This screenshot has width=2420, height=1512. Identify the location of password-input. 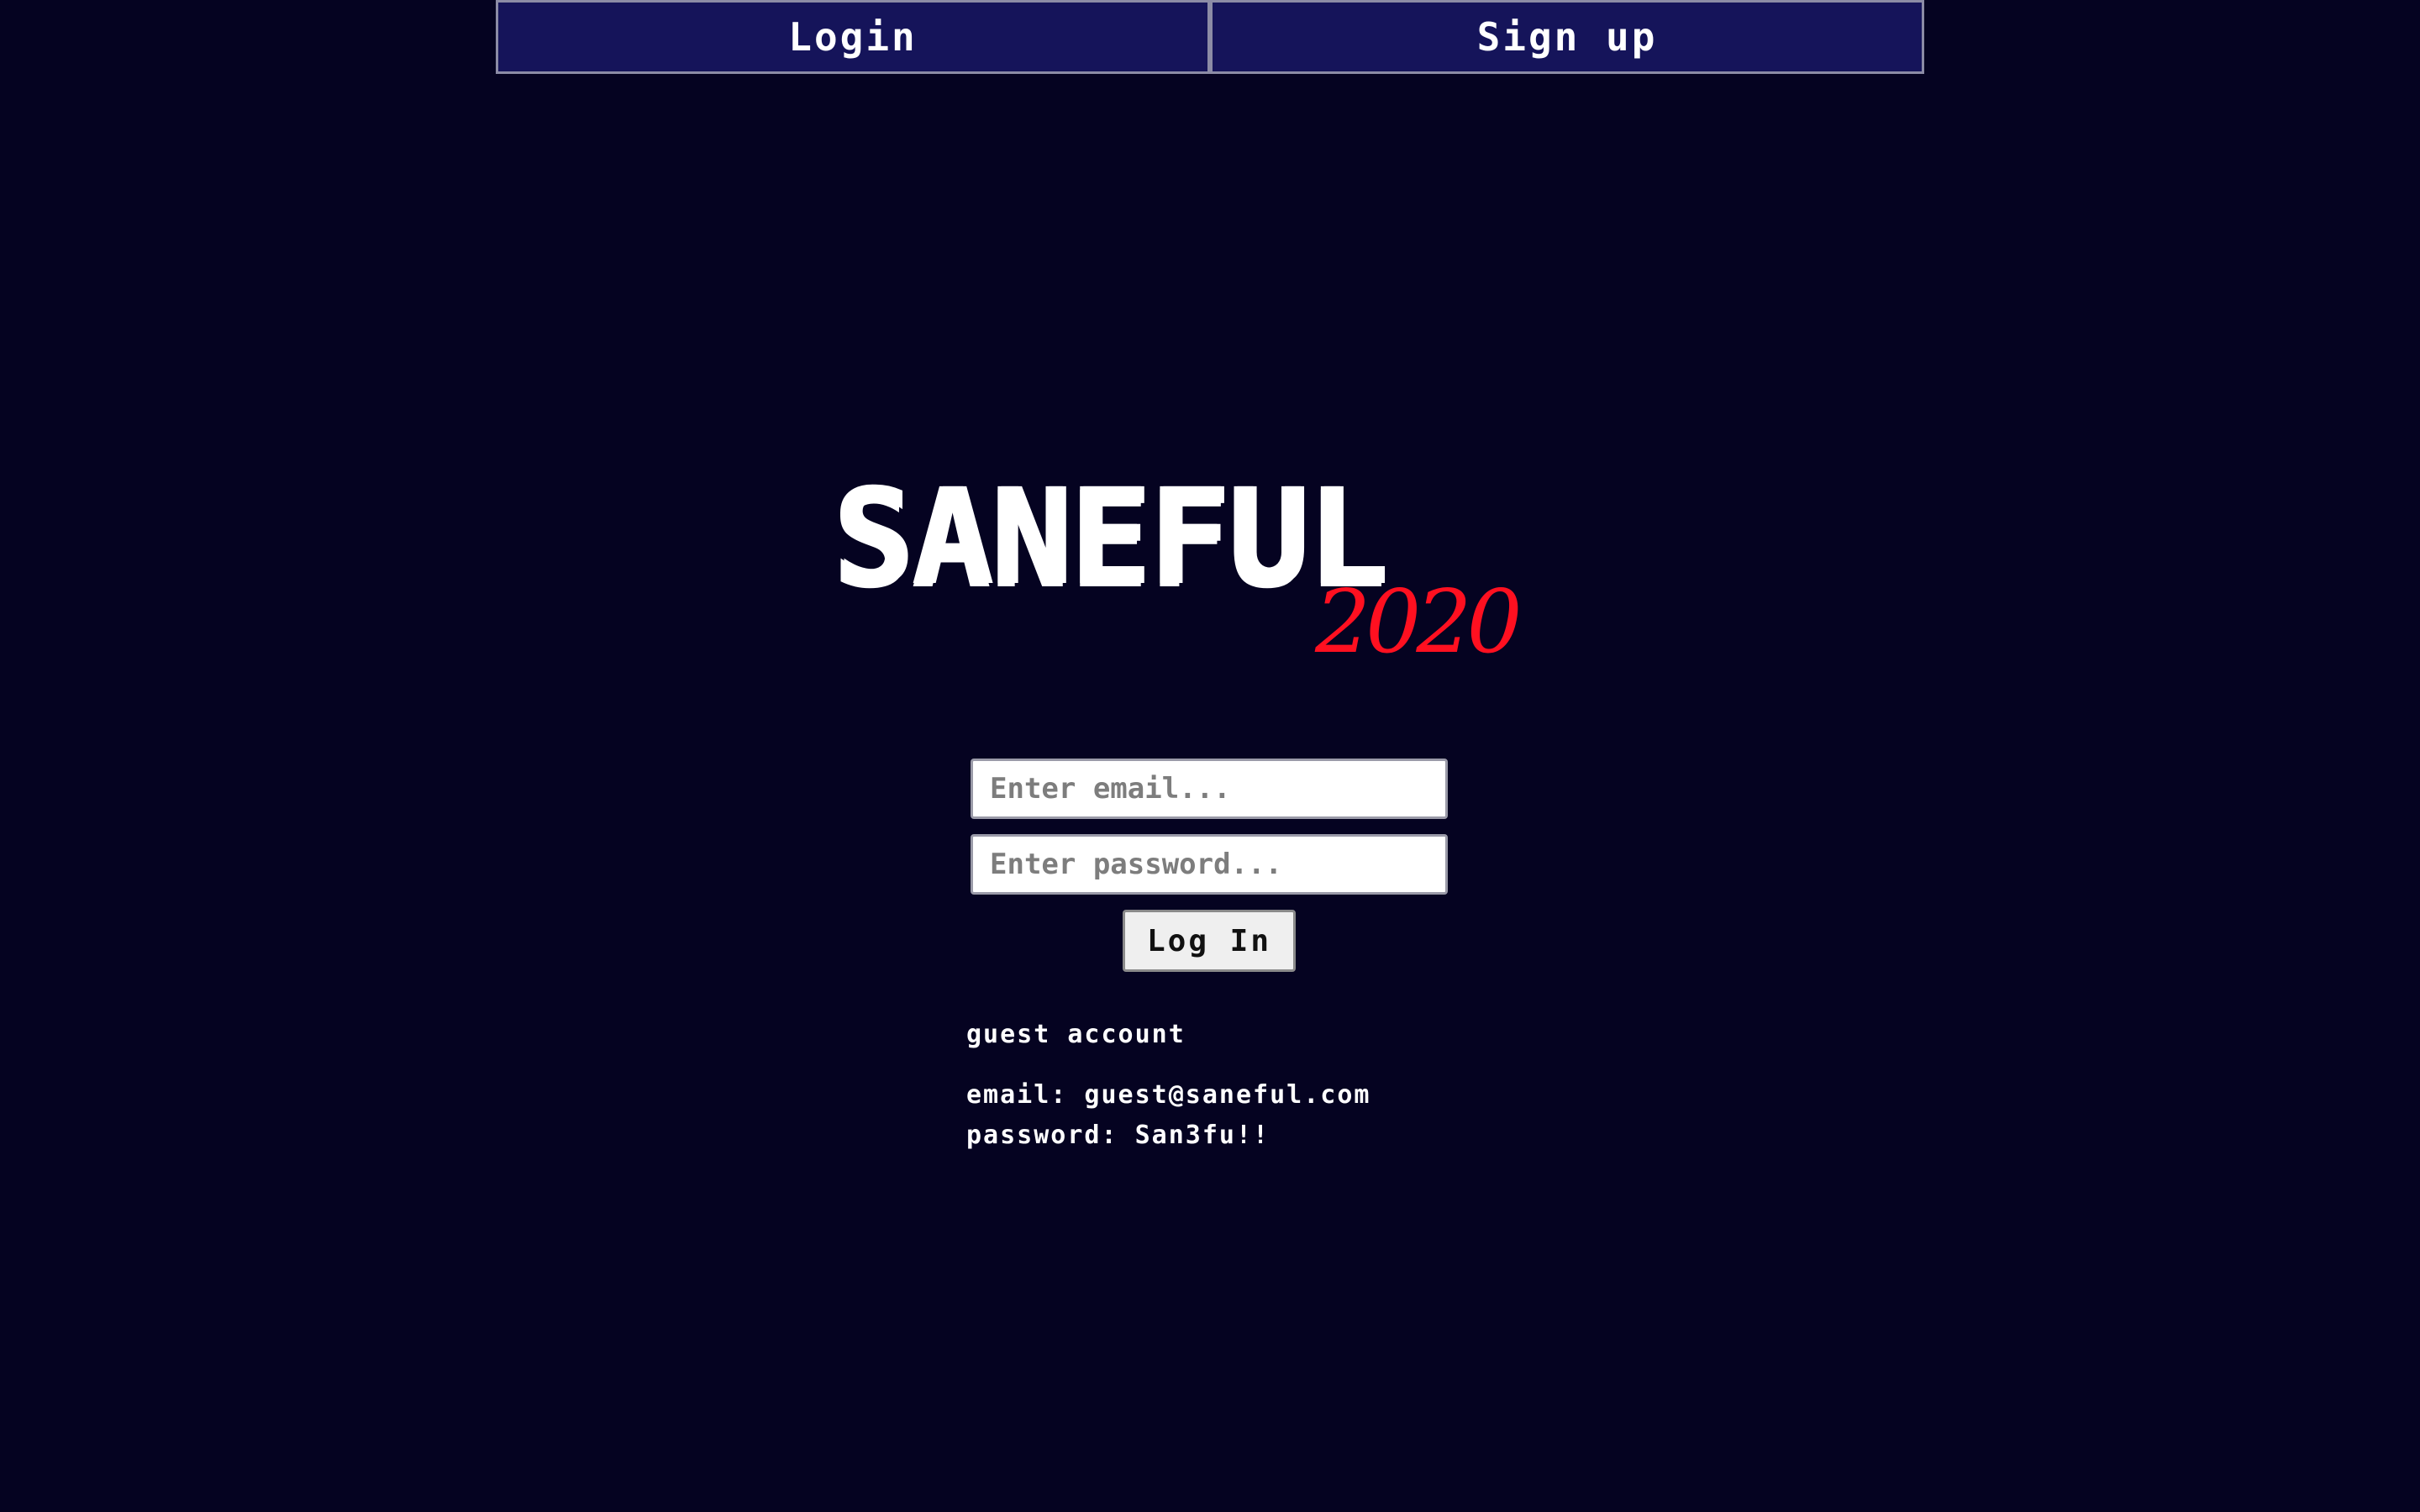
(1209, 864).